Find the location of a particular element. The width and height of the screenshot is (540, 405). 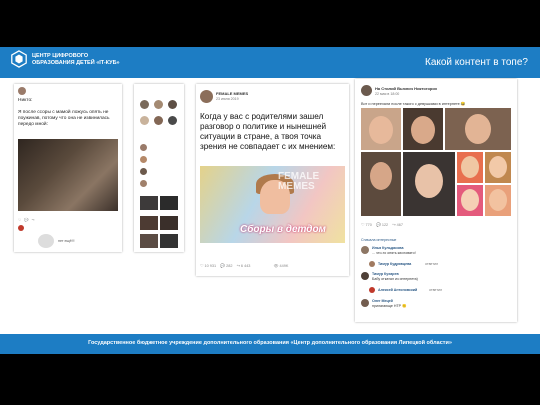

comment-author: Илья Кульдасова is located at coordinates (387, 248).